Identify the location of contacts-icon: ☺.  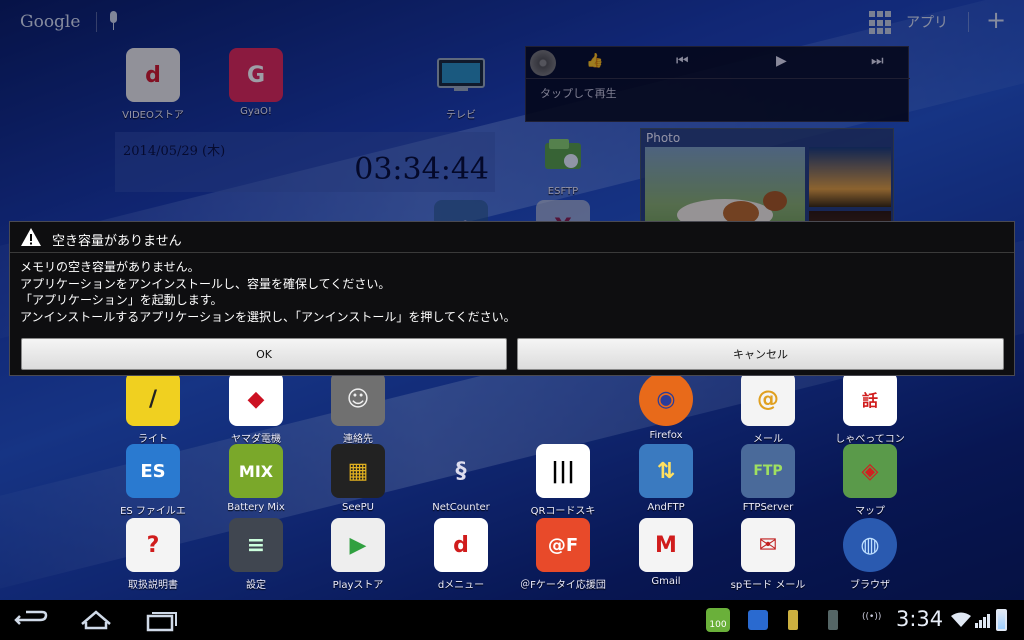
(358, 399).